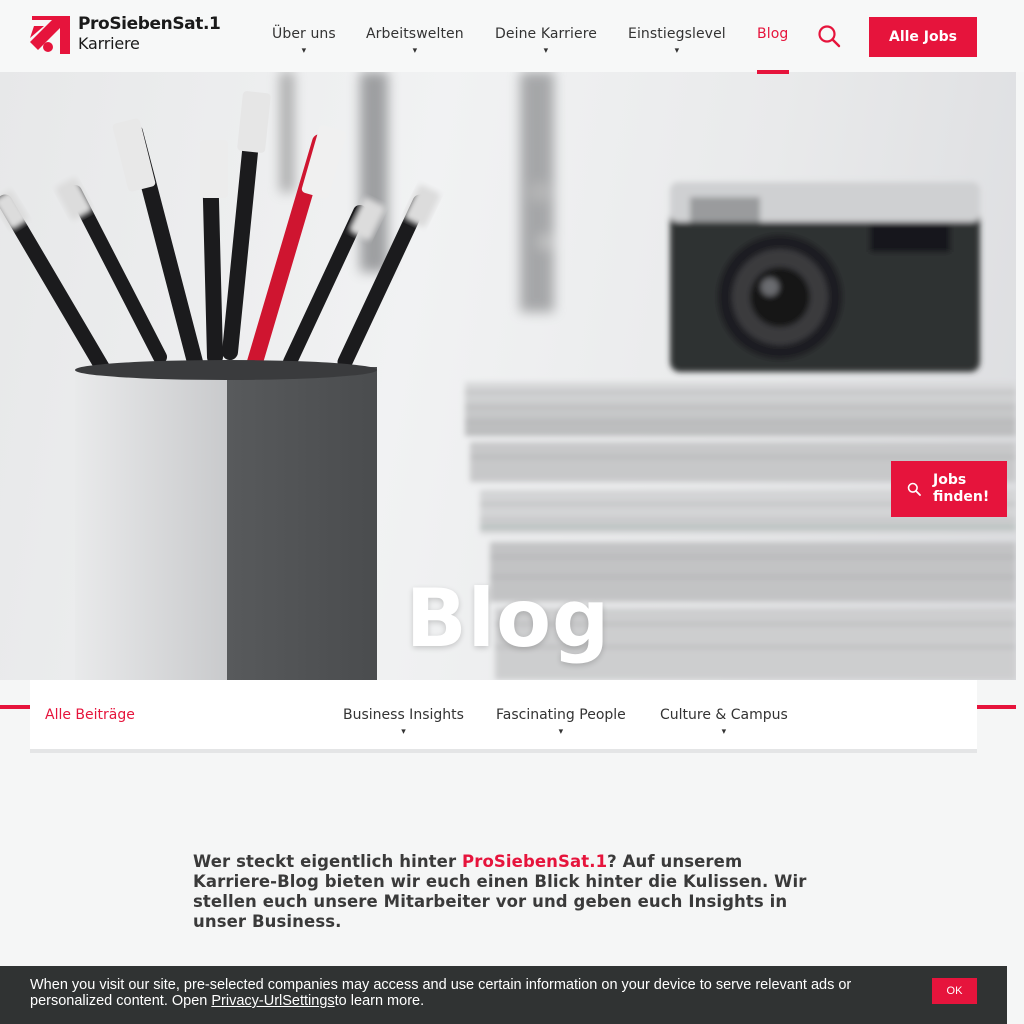  I want to click on cookie-ok-button: OK, so click(954, 991).